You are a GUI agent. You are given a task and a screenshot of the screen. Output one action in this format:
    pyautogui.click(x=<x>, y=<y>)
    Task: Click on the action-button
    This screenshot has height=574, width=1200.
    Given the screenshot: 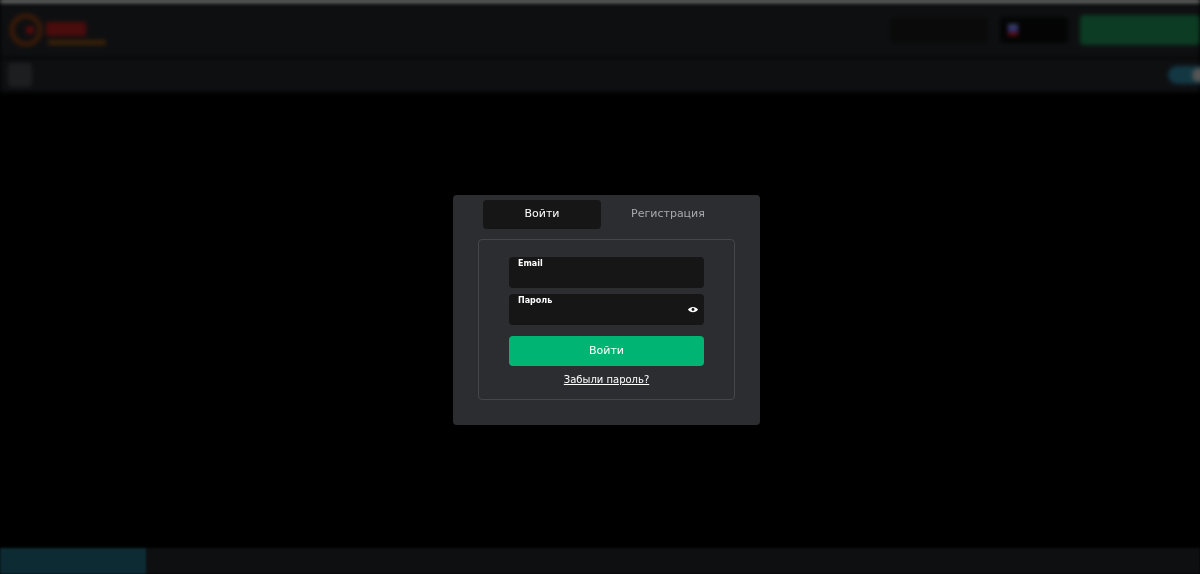 What is the action you would take?
    pyautogui.click(x=1140, y=30)
    